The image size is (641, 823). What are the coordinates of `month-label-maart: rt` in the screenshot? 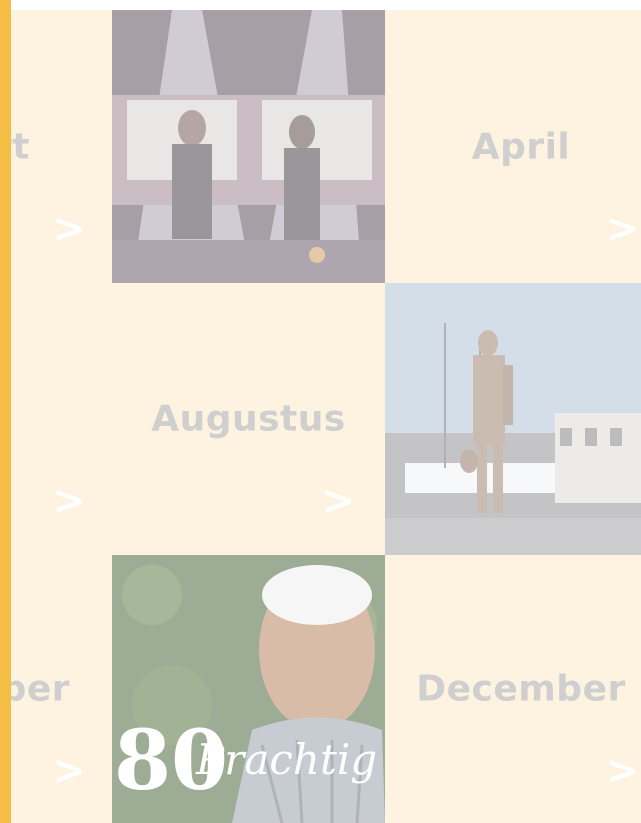 It's located at (20, 146).